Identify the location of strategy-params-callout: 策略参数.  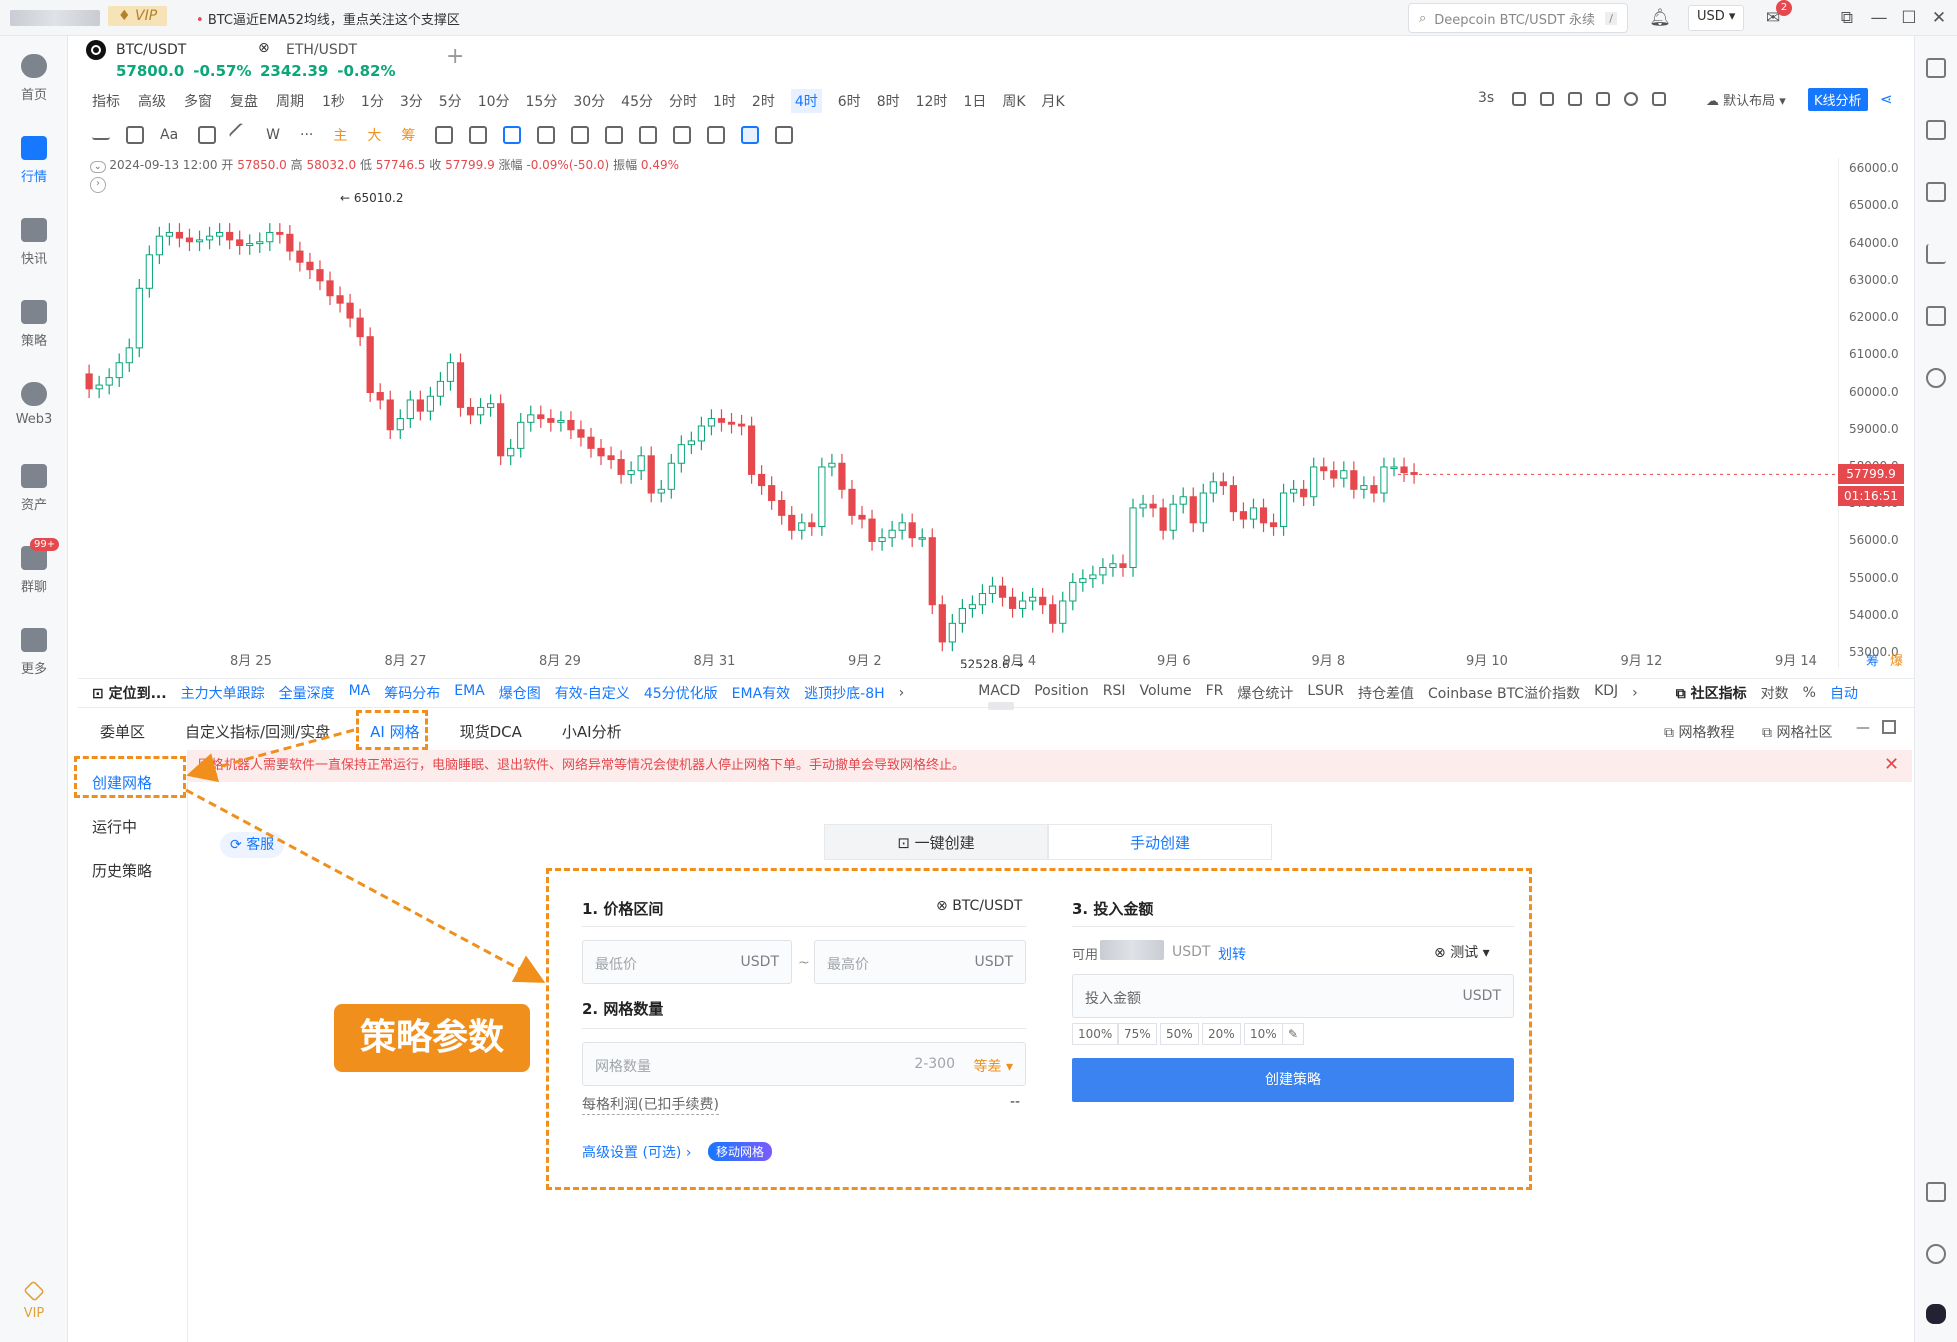
(432, 1038).